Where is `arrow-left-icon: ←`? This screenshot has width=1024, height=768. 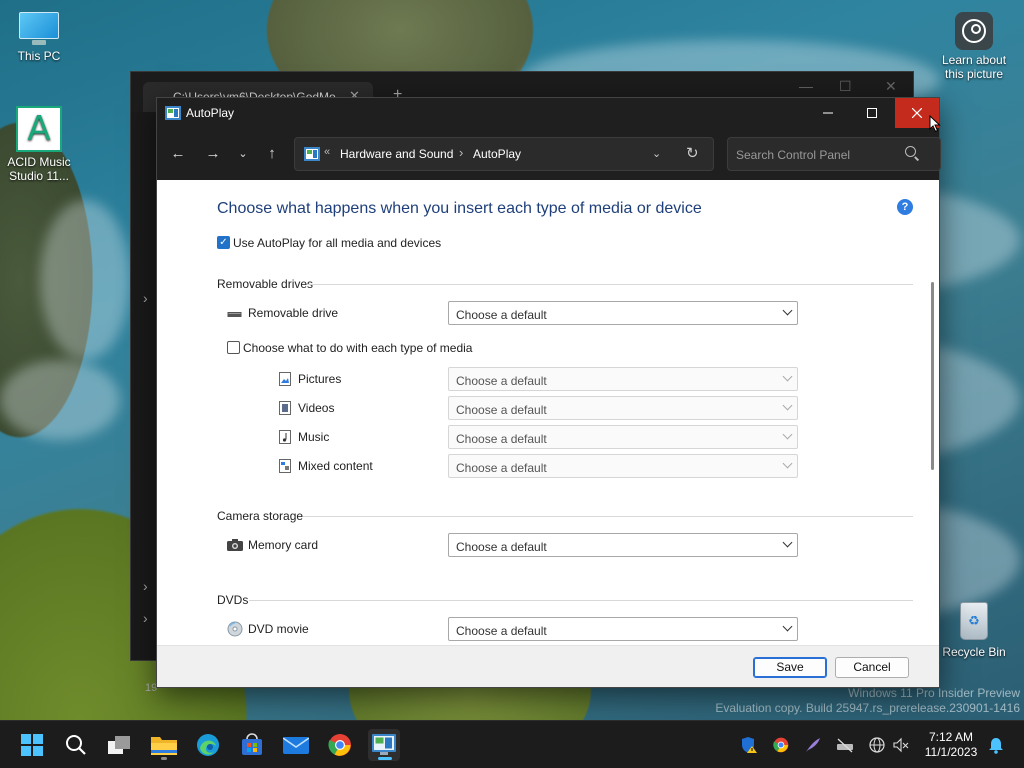 arrow-left-icon: ← is located at coordinates (178, 153).